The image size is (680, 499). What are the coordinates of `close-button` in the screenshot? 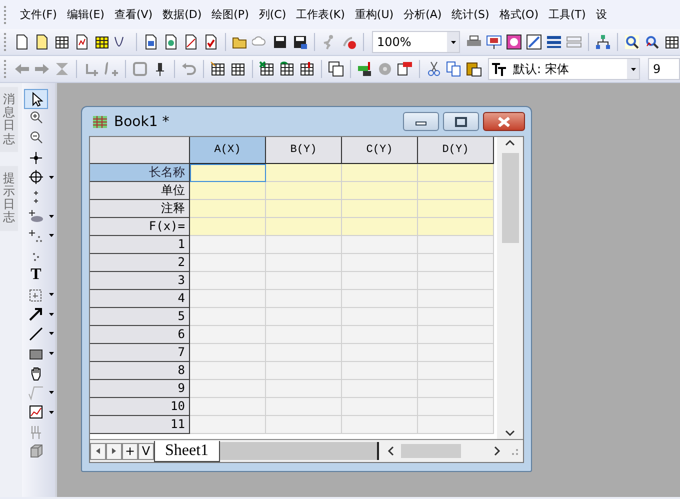 It's located at (504, 121).